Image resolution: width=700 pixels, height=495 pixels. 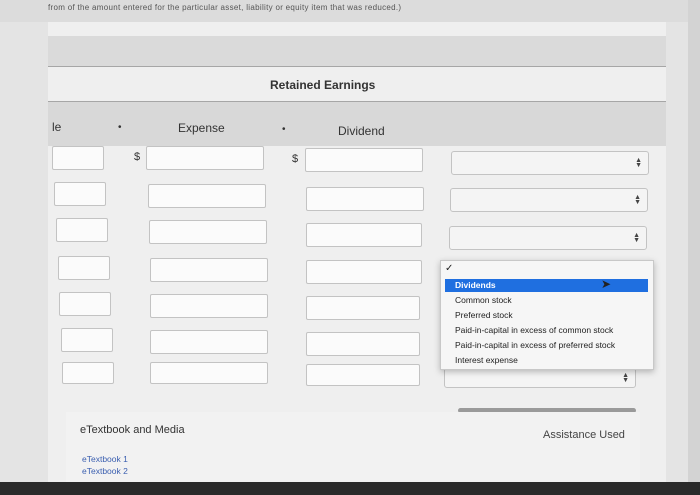 What do you see at coordinates (105, 471) in the screenshot?
I see `etextbook-link-2: eTextbook 2` at bounding box center [105, 471].